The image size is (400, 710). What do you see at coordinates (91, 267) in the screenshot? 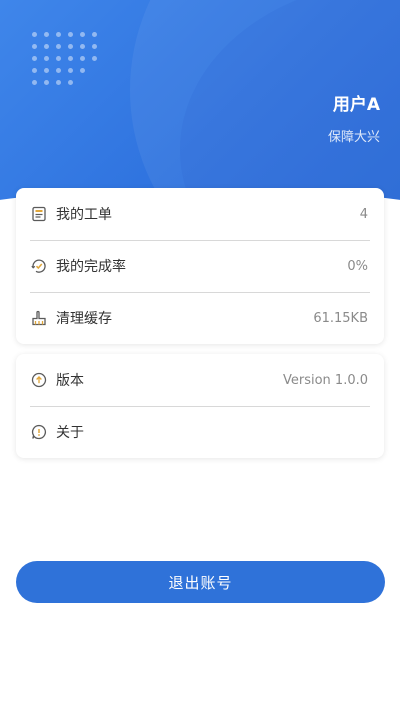
I see `menu-item-label: 我的完成率` at bounding box center [91, 267].